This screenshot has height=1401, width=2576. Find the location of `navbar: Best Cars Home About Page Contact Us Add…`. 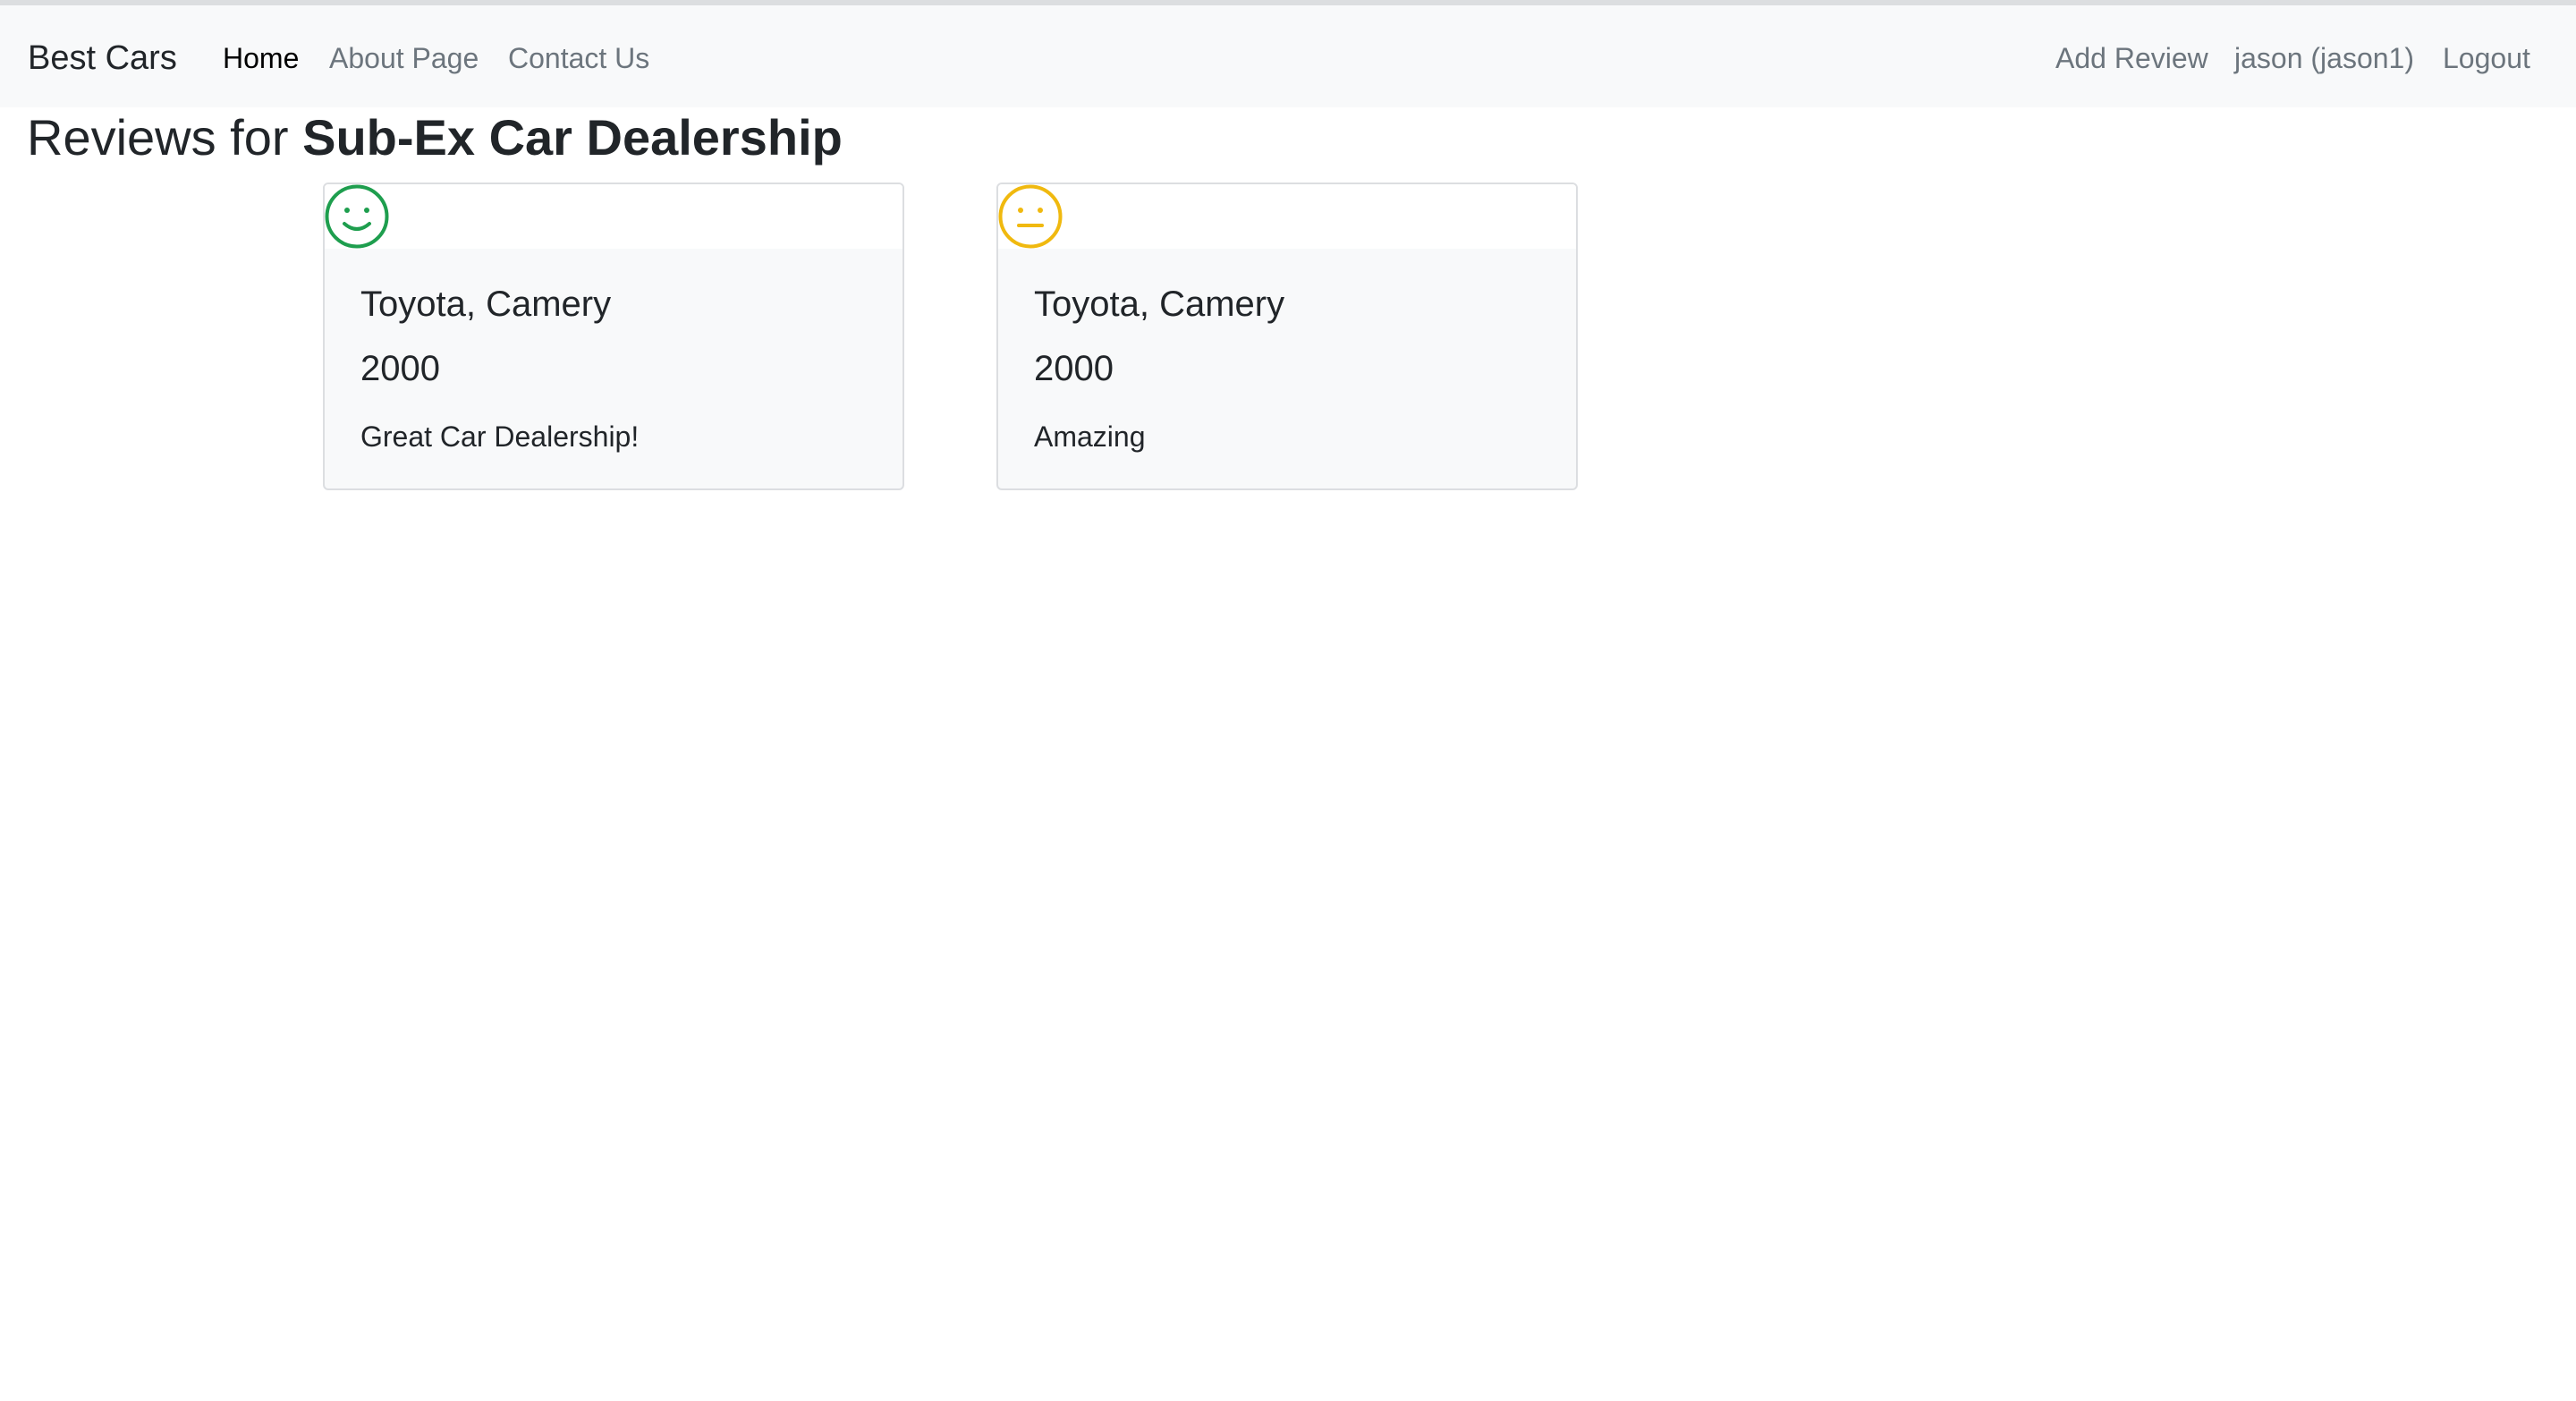

navbar: Best Cars Home About Page Contact Us Add… is located at coordinates (1288, 56).